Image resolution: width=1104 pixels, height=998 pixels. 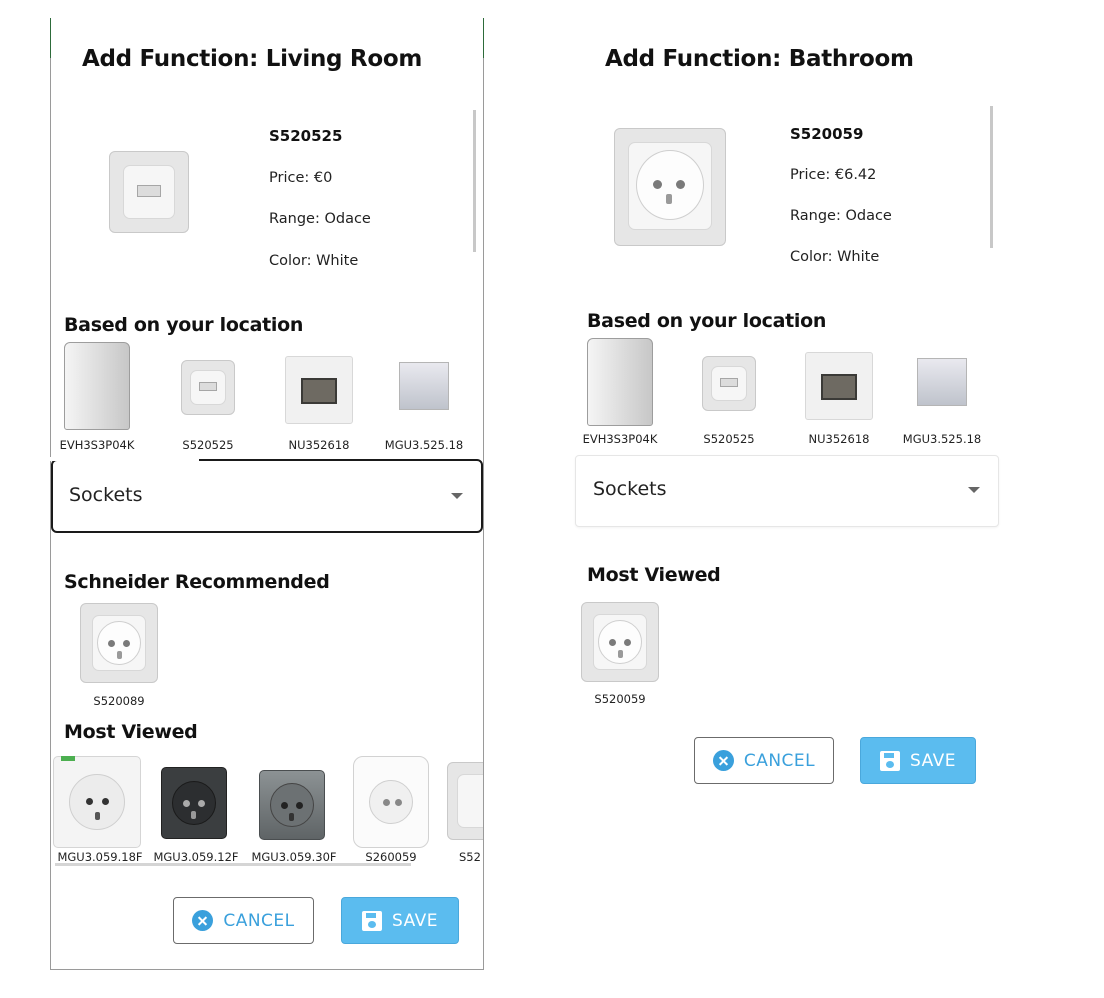 I want to click on product-code: S520525, so click(x=306, y=136).